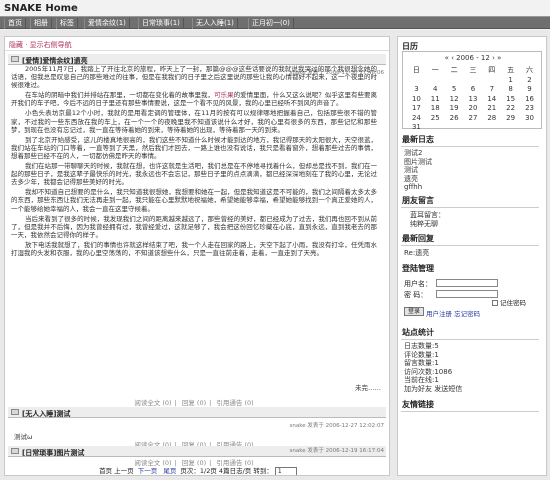  I want to click on login-title: 登陆管理, so click(418, 268).